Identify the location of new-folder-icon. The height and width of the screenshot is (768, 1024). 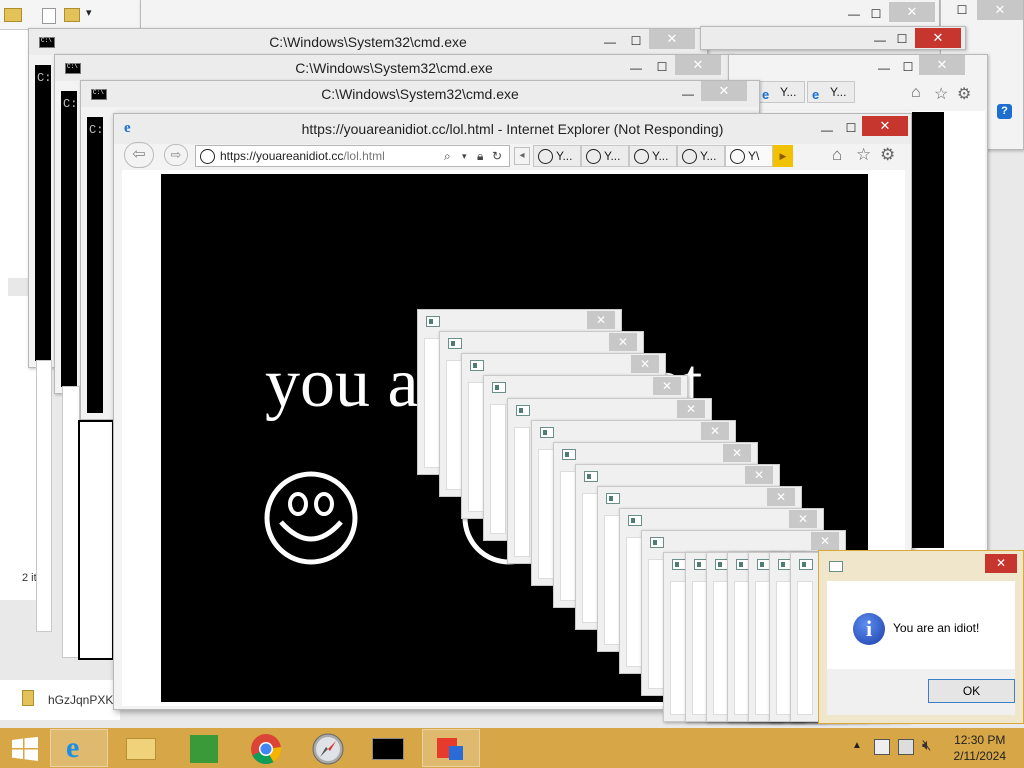
(72, 15).